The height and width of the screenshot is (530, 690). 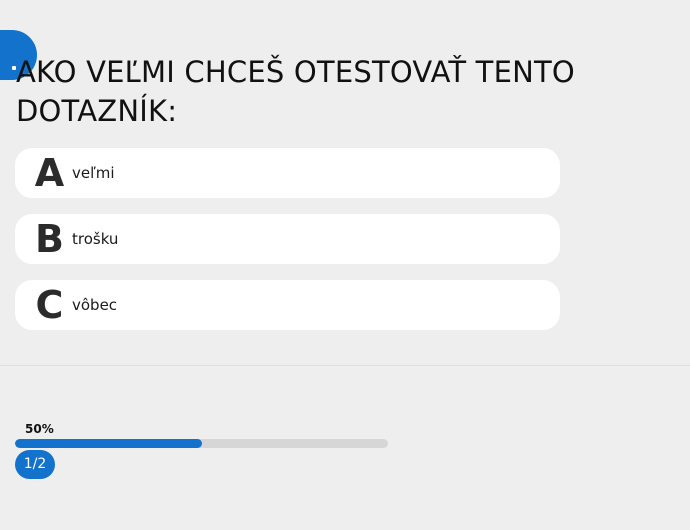 I want to click on answer-option-b: B trošku, so click(x=287, y=239).